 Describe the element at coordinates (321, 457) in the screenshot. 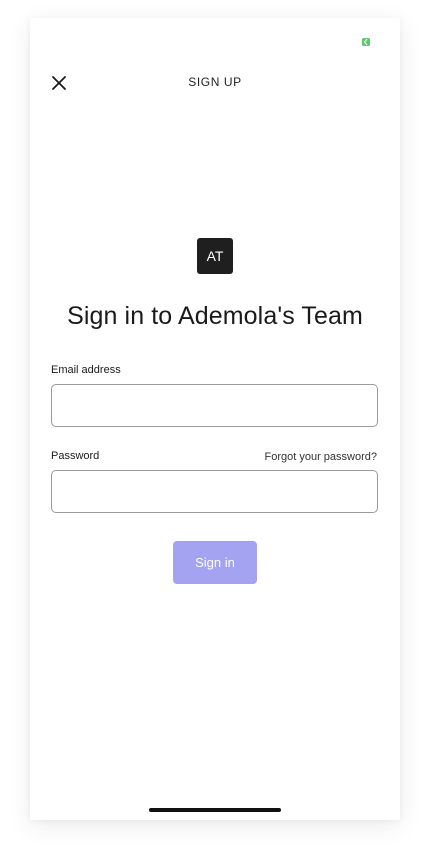

I see `forgot-password-link: Forgot your password?` at that location.